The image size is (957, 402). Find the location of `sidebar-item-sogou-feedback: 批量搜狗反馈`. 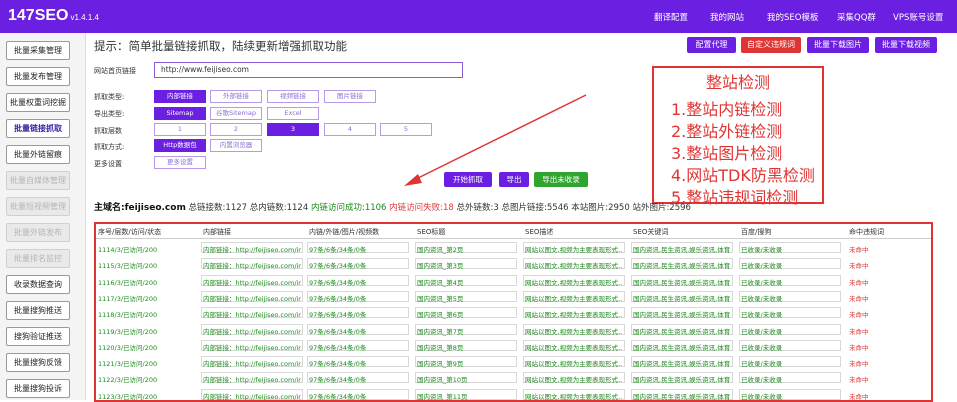

sidebar-item-sogou-feedback: 批量搜狗反馈 is located at coordinates (38, 362).